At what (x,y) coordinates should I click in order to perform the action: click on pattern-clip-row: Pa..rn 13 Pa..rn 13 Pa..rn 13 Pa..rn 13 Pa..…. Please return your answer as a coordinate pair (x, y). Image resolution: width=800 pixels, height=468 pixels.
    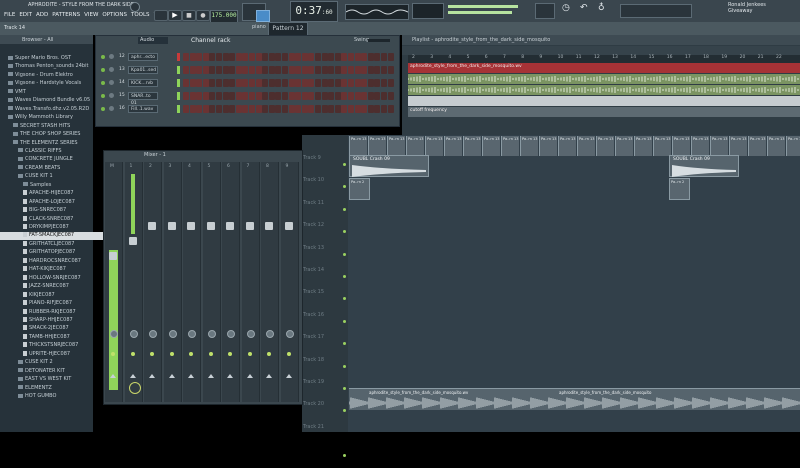
    Looking at the image, I should click on (574, 146).